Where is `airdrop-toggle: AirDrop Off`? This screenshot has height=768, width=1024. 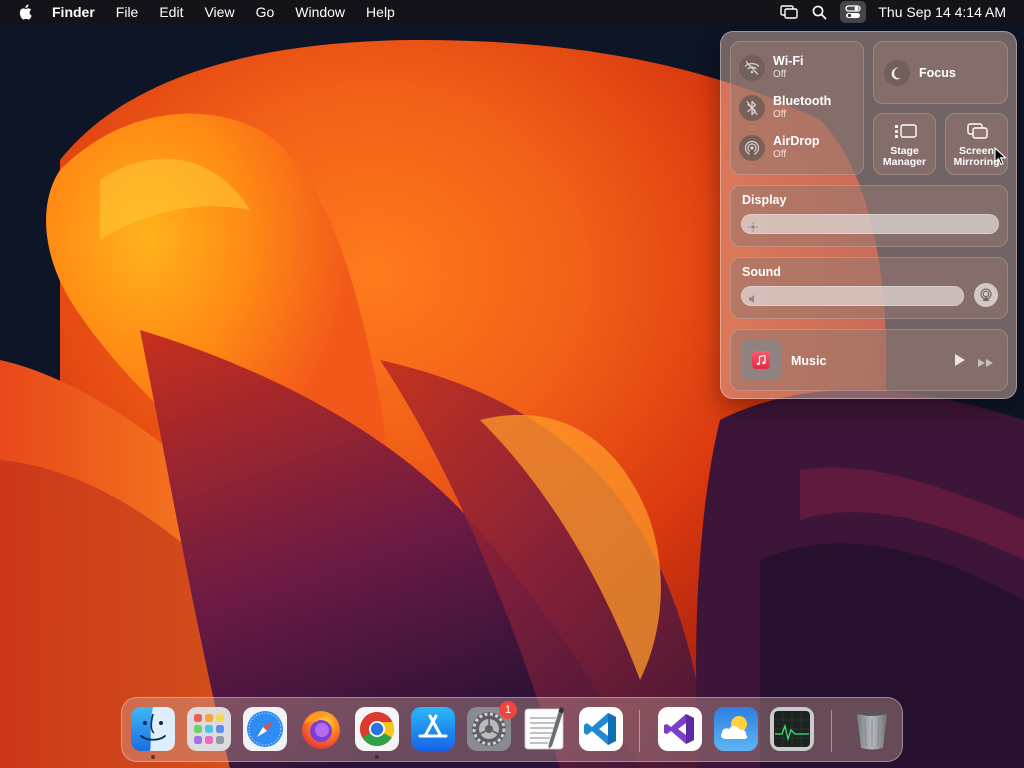 airdrop-toggle: AirDrop Off is located at coordinates (779, 148).